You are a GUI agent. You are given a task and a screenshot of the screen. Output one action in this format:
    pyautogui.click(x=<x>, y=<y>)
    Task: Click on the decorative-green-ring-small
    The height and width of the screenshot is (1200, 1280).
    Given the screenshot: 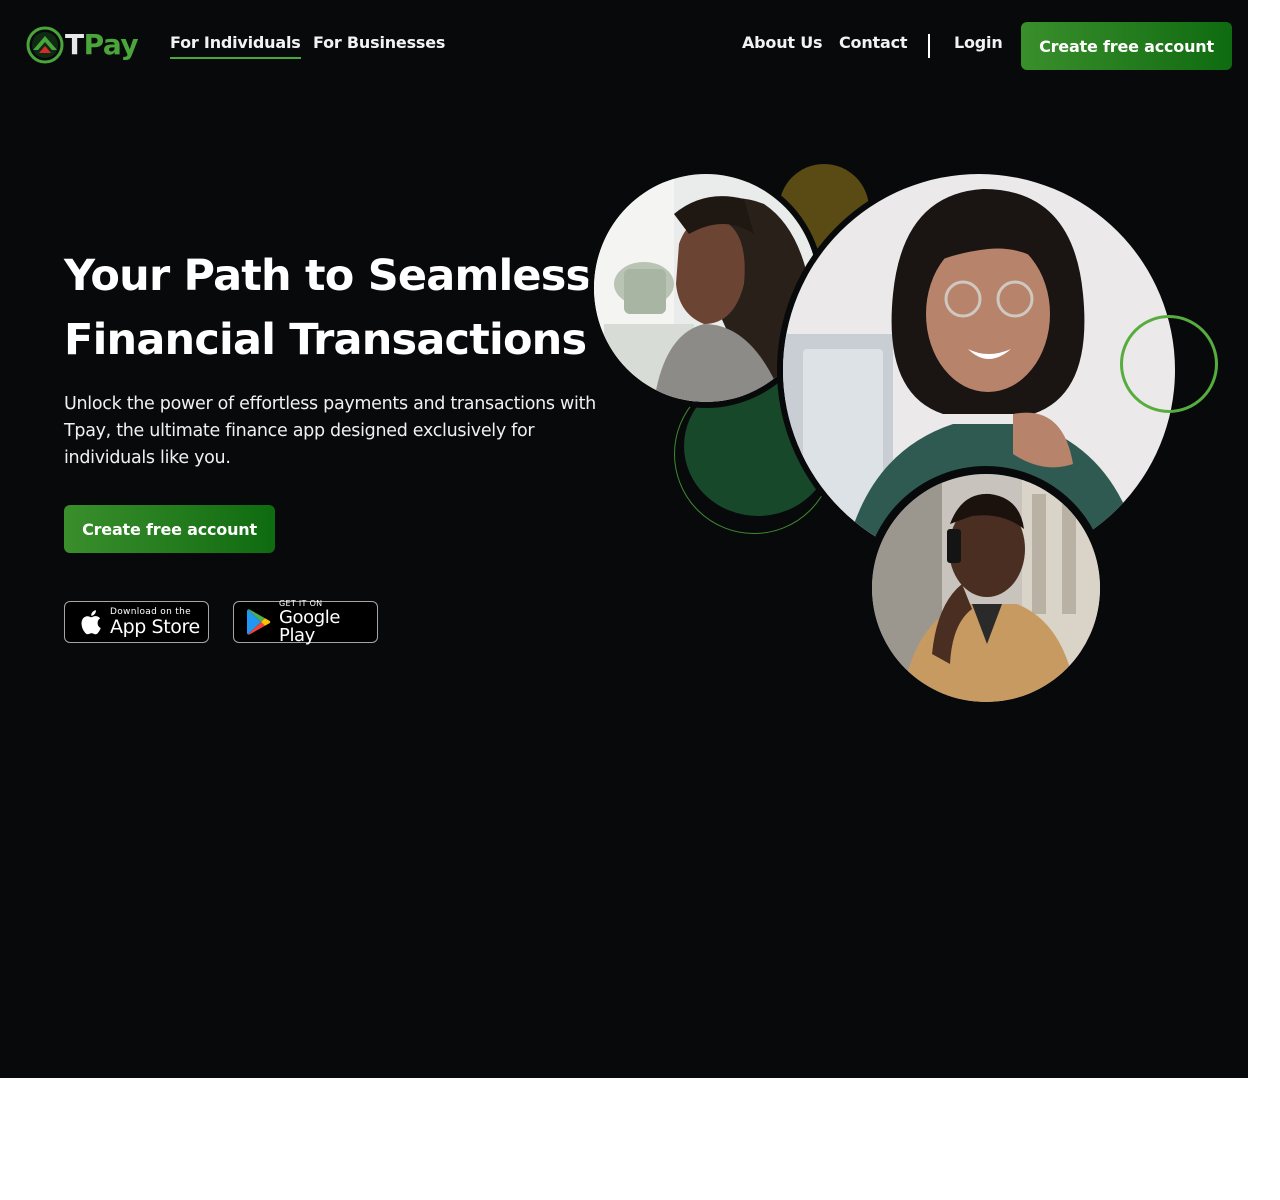 What is the action you would take?
    pyautogui.click(x=1169, y=364)
    